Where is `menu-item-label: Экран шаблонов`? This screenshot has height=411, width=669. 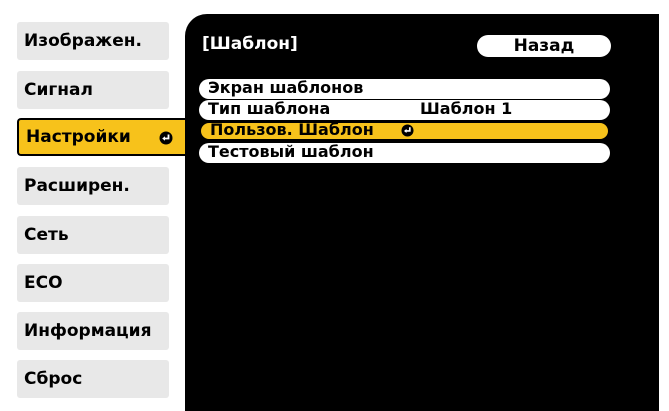 menu-item-label: Экран шаблонов is located at coordinates (286, 87).